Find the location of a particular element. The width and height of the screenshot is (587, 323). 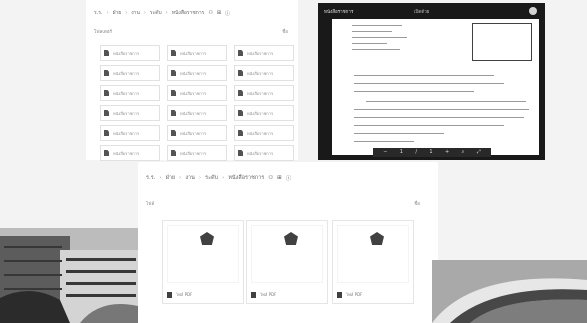

zoom-out-icon: − is located at coordinates (385, 152).